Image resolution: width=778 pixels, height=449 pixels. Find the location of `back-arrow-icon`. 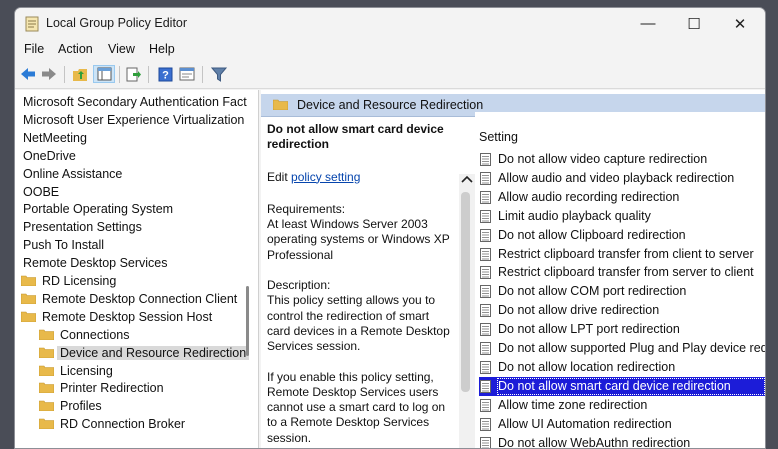

back-arrow-icon is located at coordinates (28, 74).